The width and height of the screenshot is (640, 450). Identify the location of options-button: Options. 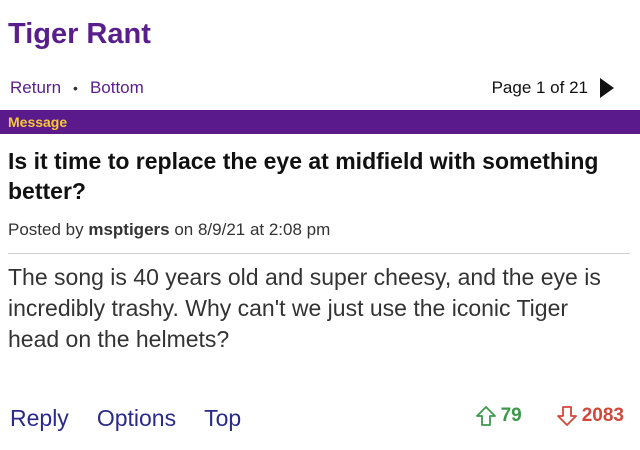
(136, 418).